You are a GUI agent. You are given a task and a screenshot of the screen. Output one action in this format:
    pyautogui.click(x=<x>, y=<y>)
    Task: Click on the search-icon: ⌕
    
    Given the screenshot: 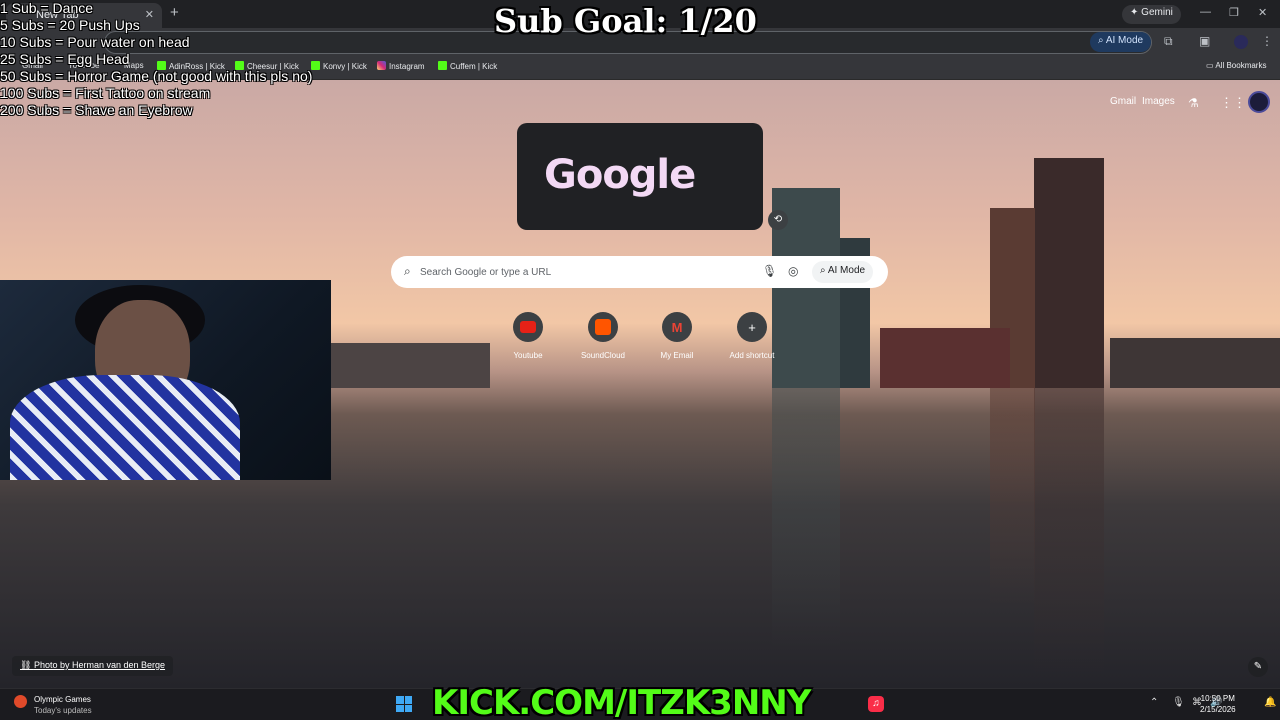 What is the action you would take?
    pyautogui.click(x=407, y=271)
    